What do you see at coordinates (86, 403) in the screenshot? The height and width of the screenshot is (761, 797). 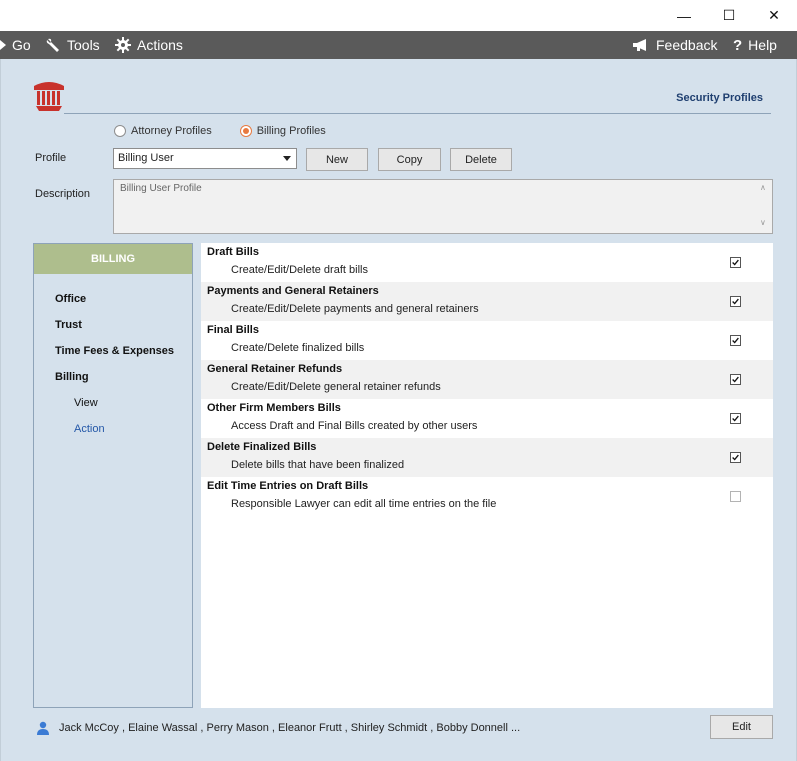 I see `sidebar-item-view: View` at bounding box center [86, 403].